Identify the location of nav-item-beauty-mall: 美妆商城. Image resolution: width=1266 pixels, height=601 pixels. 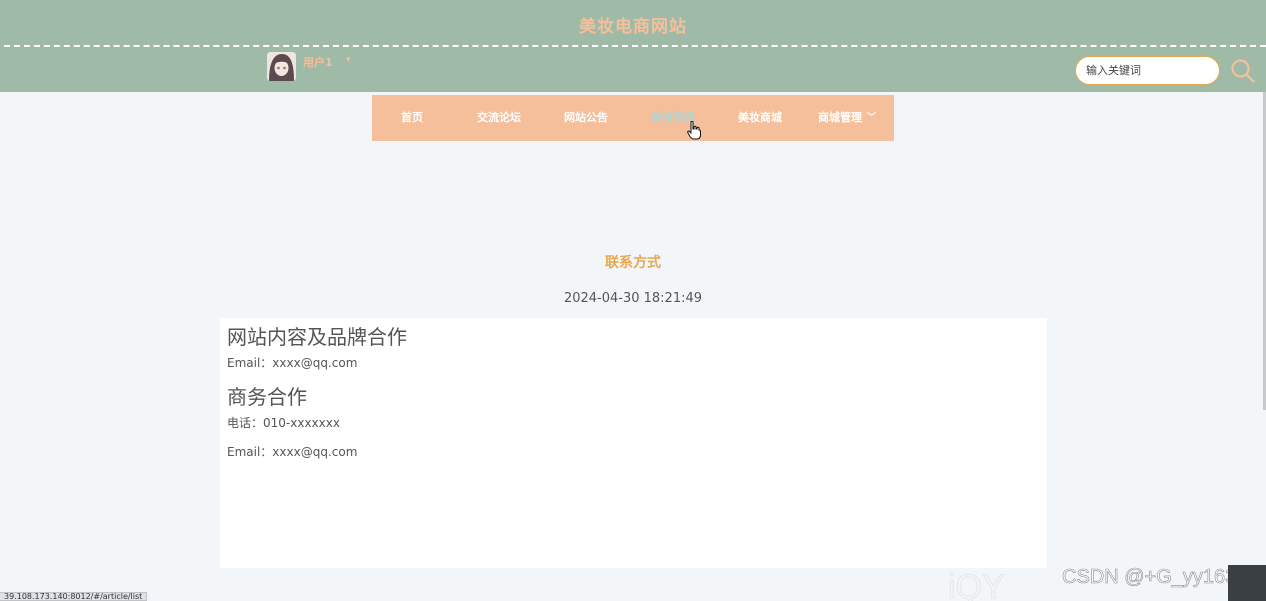
(760, 118).